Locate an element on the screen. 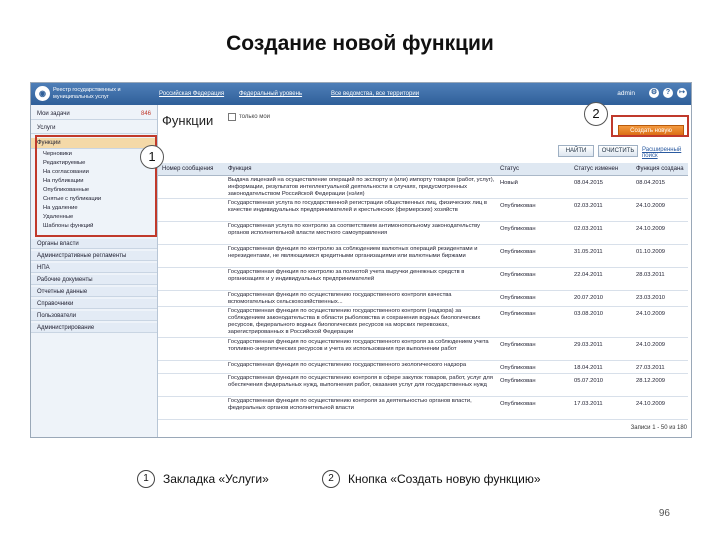 The height and width of the screenshot is (540, 720). col-function: Функция is located at coordinates (240, 169).